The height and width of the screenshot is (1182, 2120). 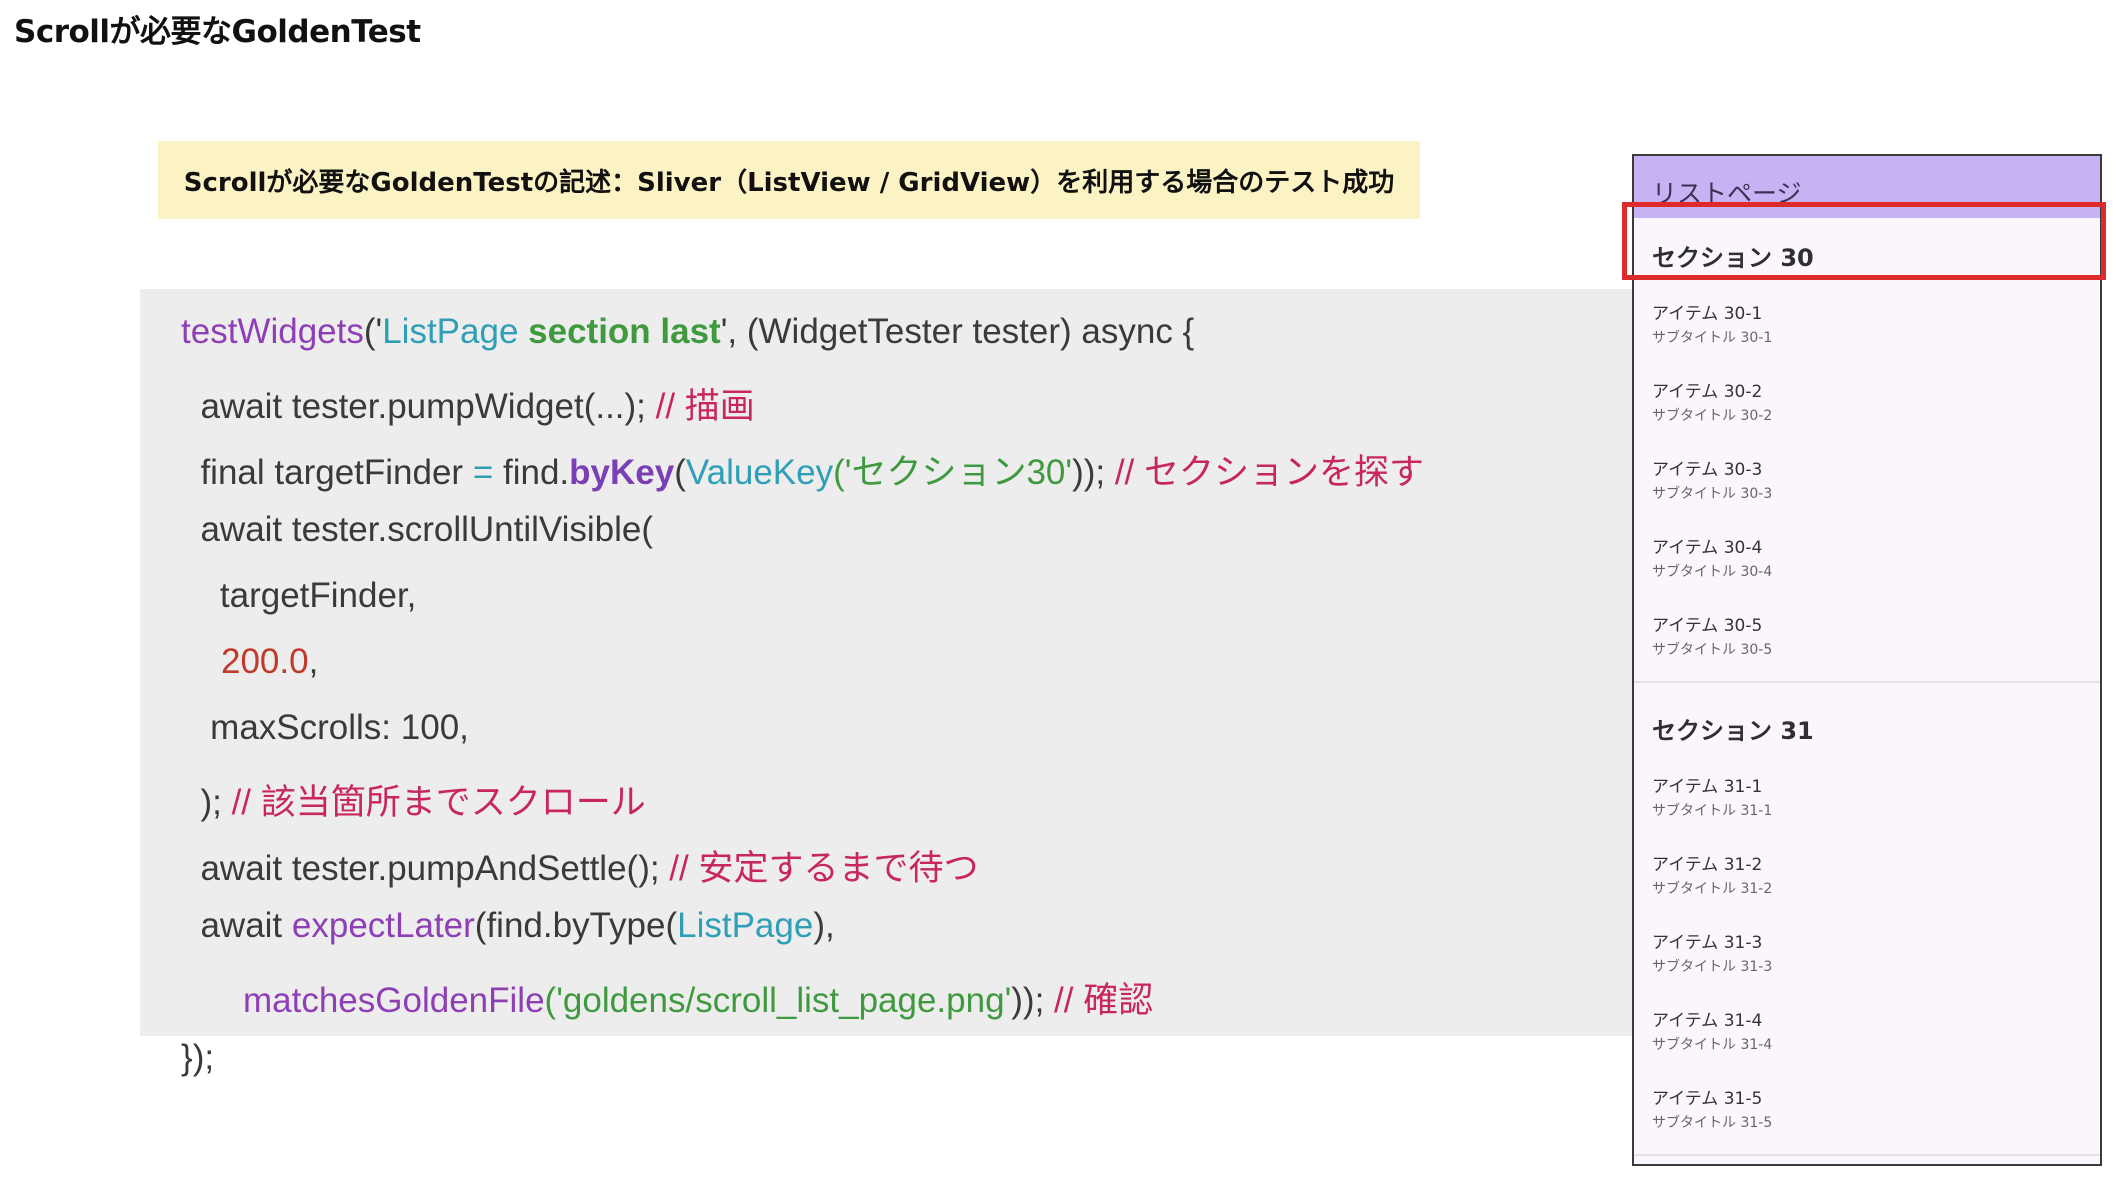 I want to click on code-line-5: targetFinder,, so click(x=299, y=595).